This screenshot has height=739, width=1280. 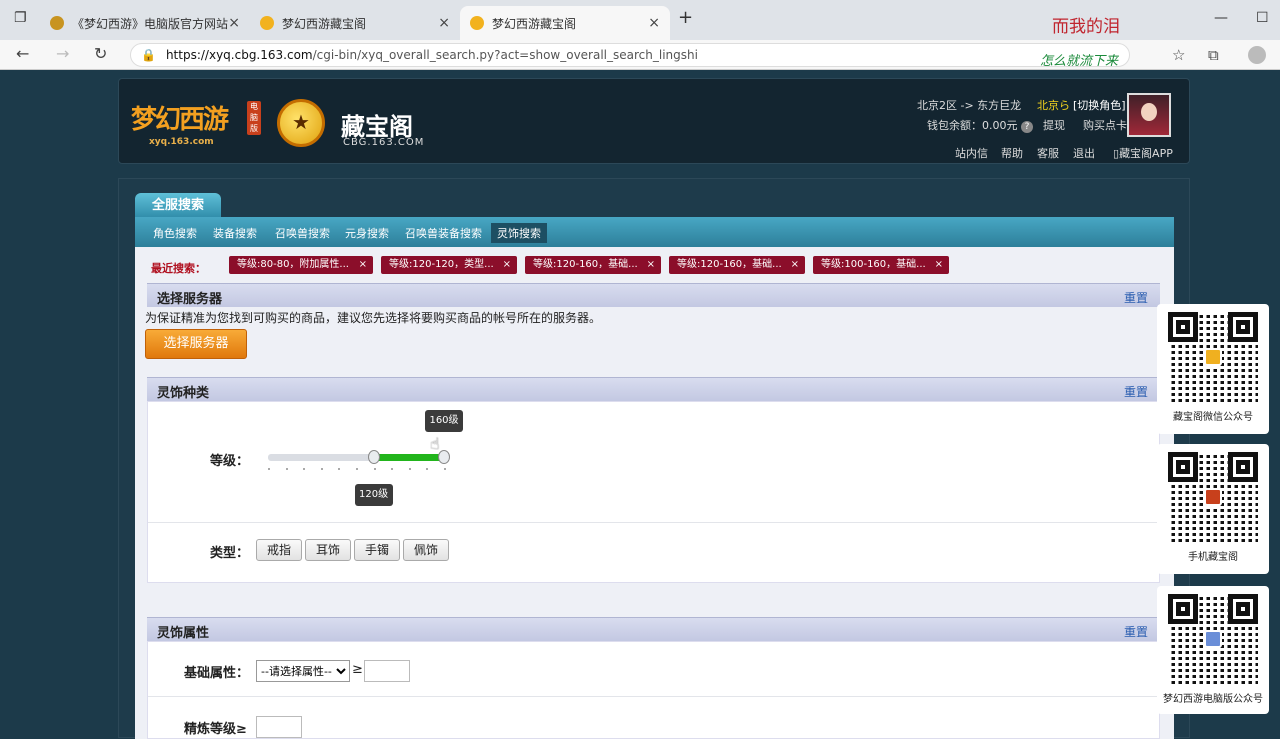 I want to click on collections-icon: ⧉, so click(x=1213, y=55).